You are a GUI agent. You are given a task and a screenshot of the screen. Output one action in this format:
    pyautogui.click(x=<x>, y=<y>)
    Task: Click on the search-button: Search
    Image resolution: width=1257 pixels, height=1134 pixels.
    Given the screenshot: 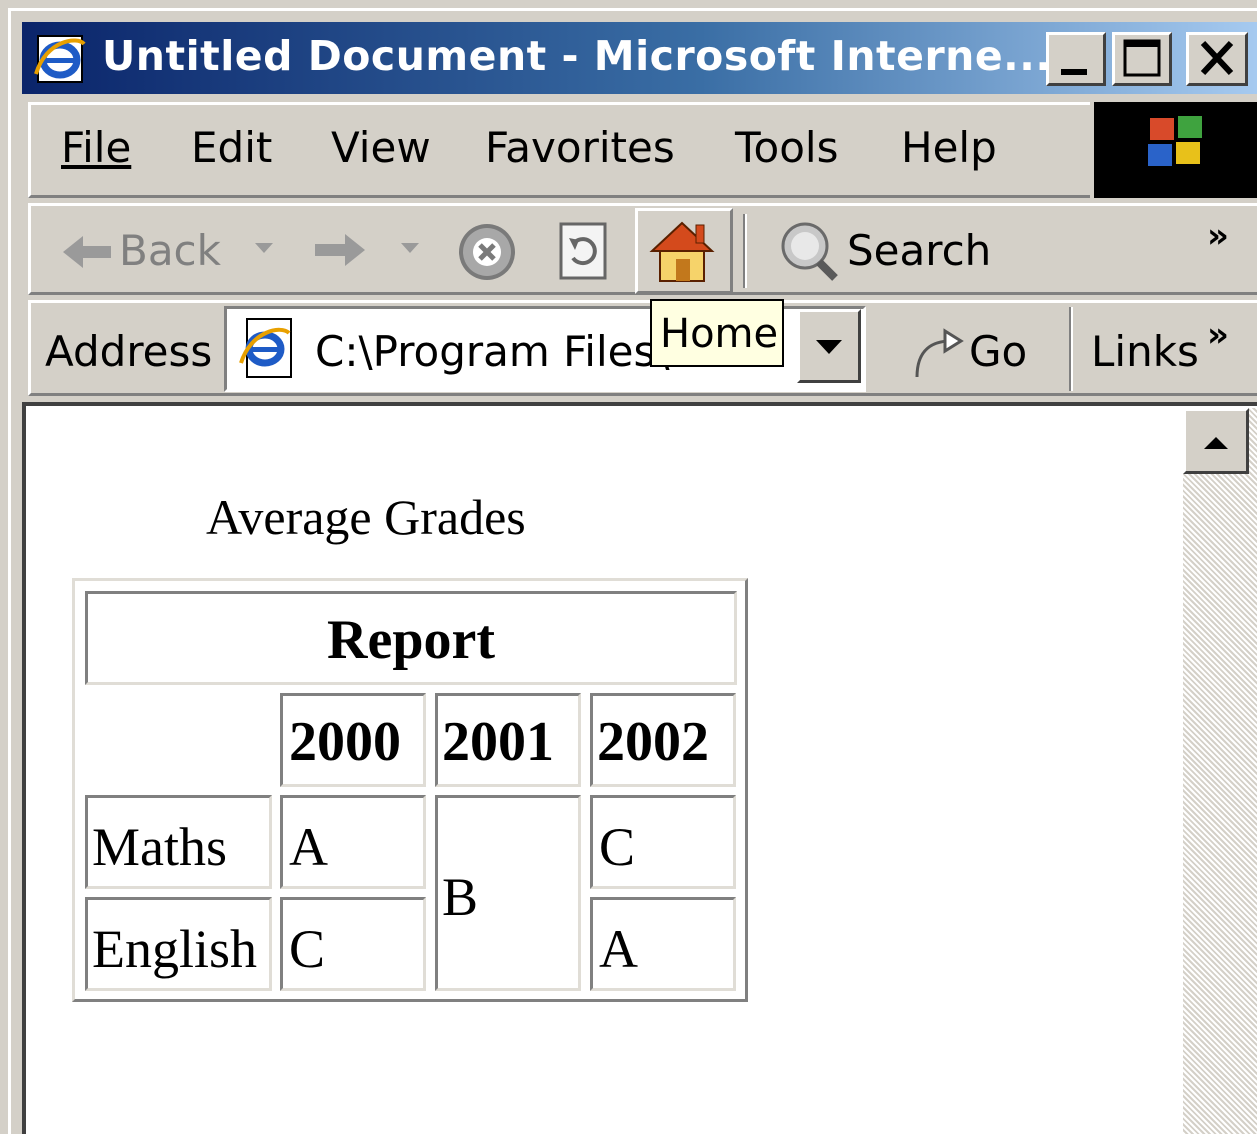 What is the action you would take?
    pyautogui.click(x=885, y=251)
    